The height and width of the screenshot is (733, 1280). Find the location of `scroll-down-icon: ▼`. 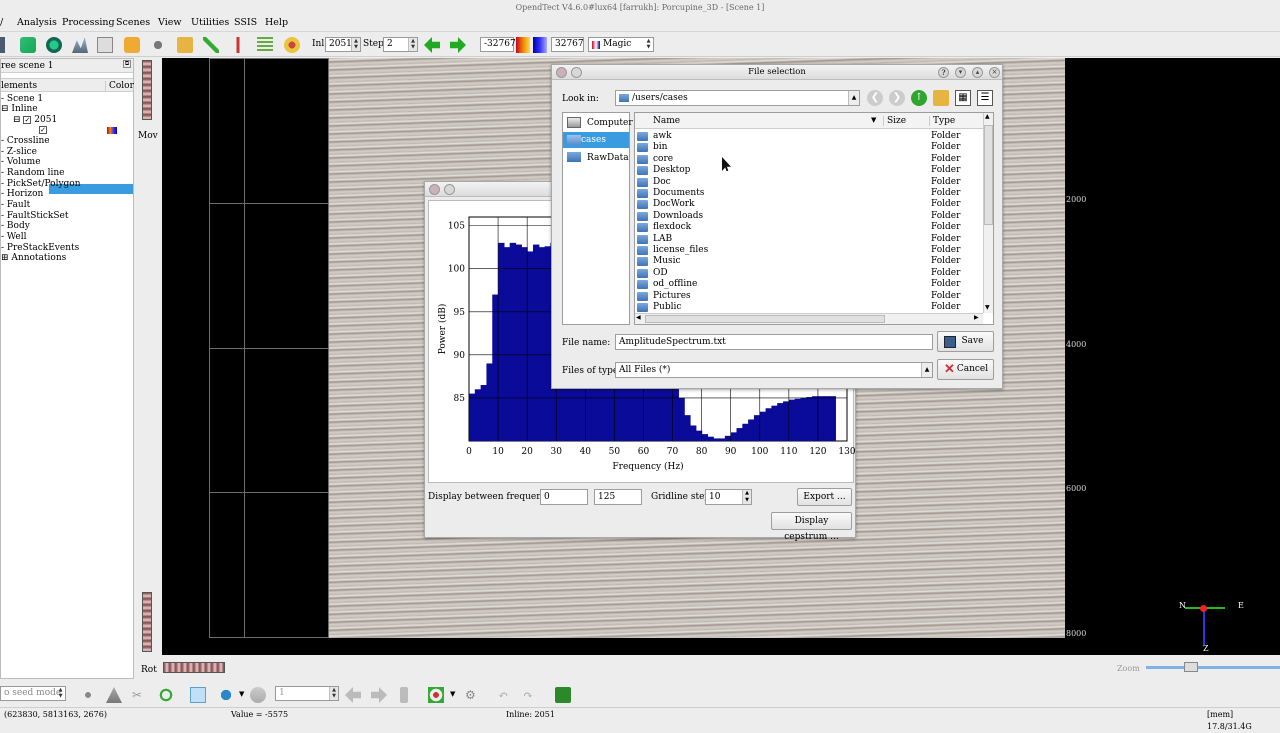

scroll-down-icon: ▼ is located at coordinates (987, 307).